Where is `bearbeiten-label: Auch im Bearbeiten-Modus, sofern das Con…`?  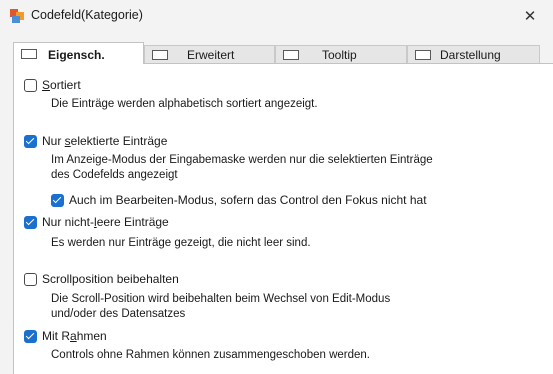
bearbeiten-label: Auch im Bearbeiten-Modus, sofern das Con… is located at coordinates (248, 200).